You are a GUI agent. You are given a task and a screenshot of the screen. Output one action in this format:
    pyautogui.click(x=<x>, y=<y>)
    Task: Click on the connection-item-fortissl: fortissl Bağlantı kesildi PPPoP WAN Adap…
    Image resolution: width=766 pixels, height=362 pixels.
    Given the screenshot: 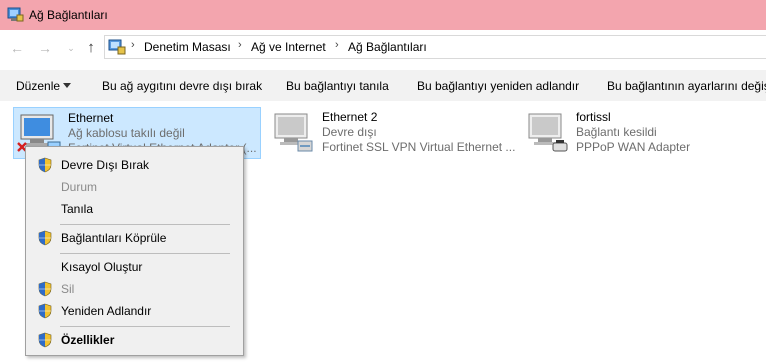 What is the action you would take?
    pyautogui.click(x=642, y=133)
    